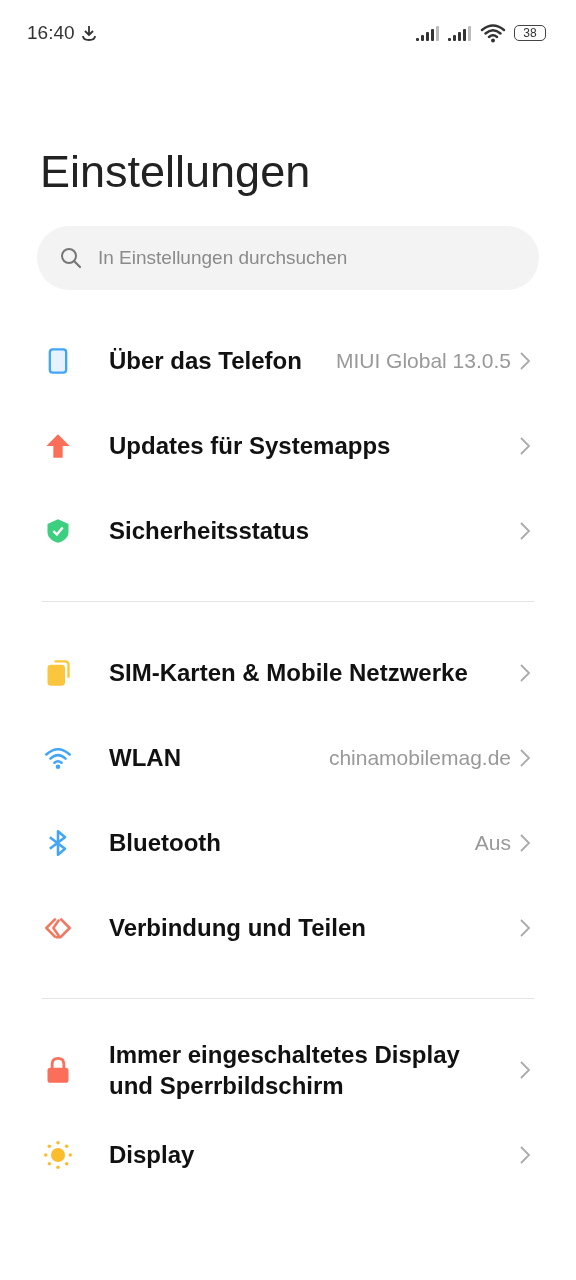 The image size is (576, 1280). What do you see at coordinates (51, 33) in the screenshot?
I see `clock-time: 16:40` at bounding box center [51, 33].